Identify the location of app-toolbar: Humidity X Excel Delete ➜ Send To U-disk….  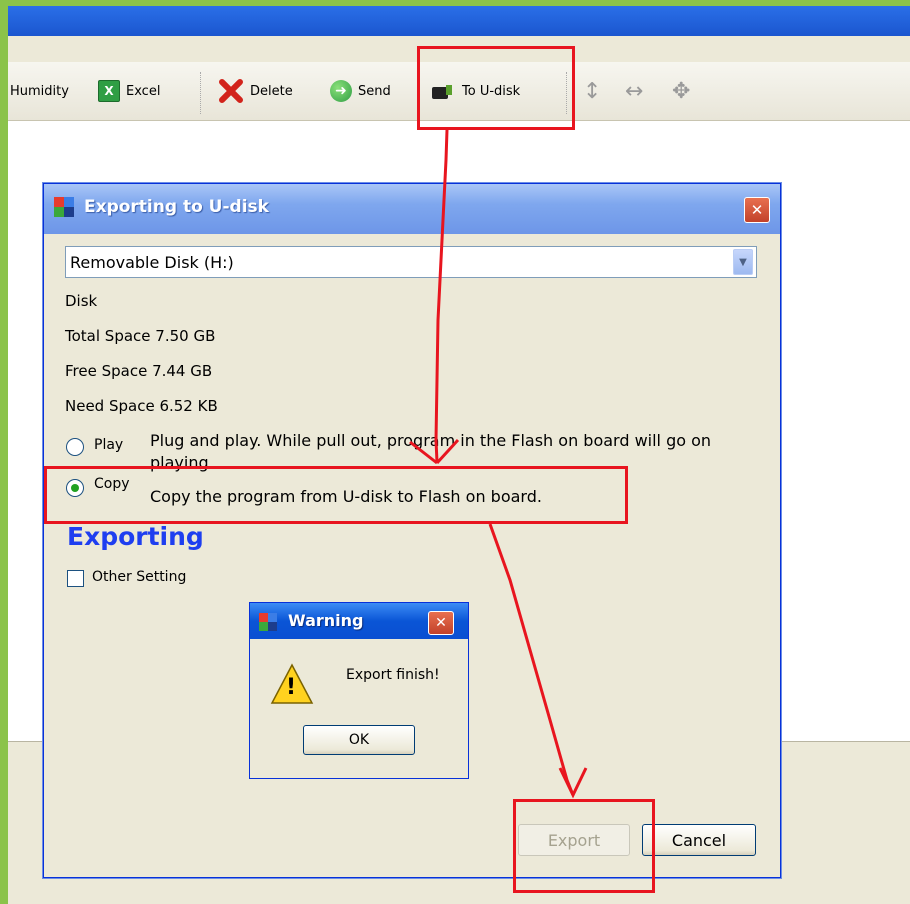
(459, 91).